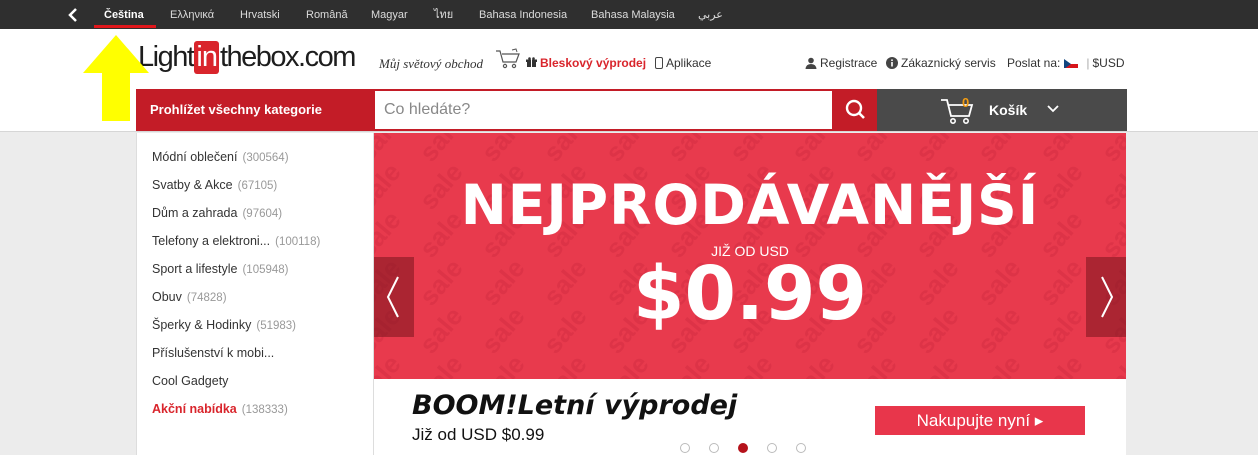 Image resolution: width=1258 pixels, height=455 pixels. What do you see at coordinates (327, 14) in the screenshot?
I see `language-item-romanian: Română` at bounding box center [327, 14].